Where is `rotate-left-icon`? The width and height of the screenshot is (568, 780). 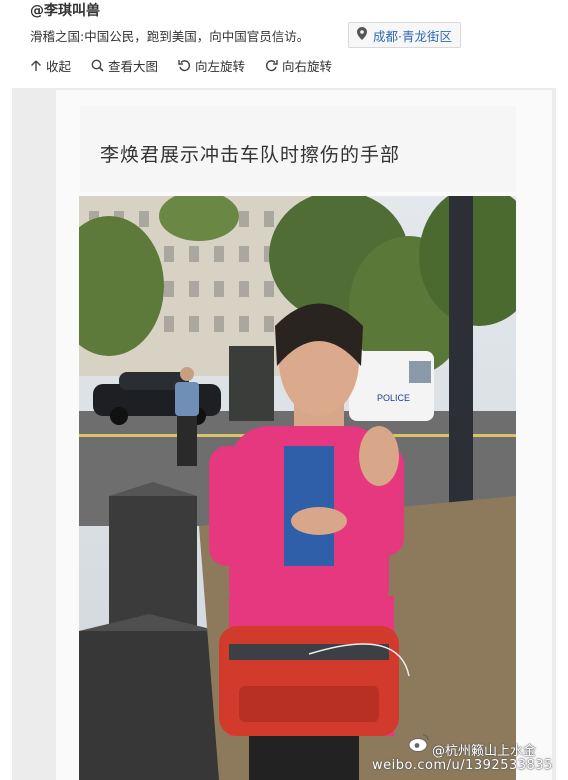 rotate-left-icon is located at coordinates (184, 65).